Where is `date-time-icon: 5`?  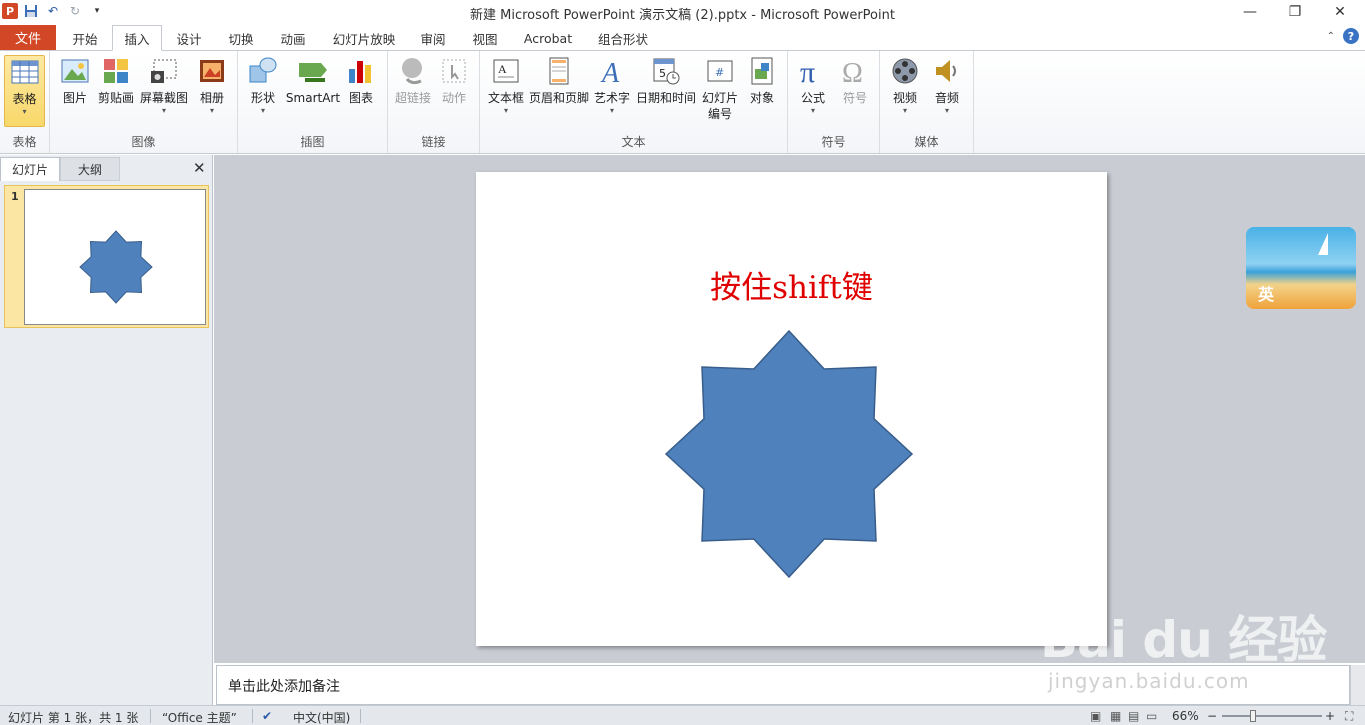
date-time-icon: 5 is located at coordinates (666, 71).